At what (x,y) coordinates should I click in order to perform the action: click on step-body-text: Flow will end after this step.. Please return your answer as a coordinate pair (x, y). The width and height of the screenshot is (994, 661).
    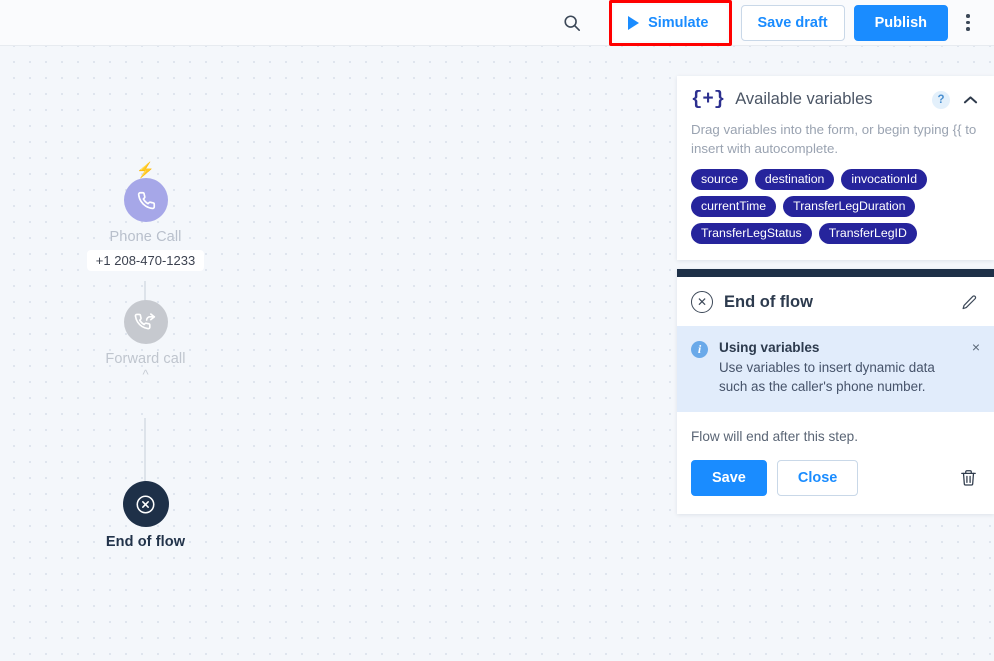
    Looking at the image, I should click on (774, 436).